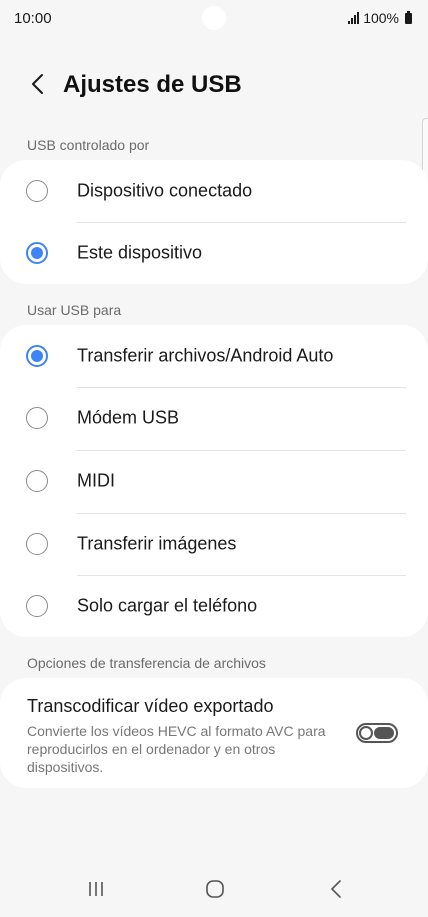 This screenshot has height=917, width=428. I want to click on signal-icon, so click(354, 18).